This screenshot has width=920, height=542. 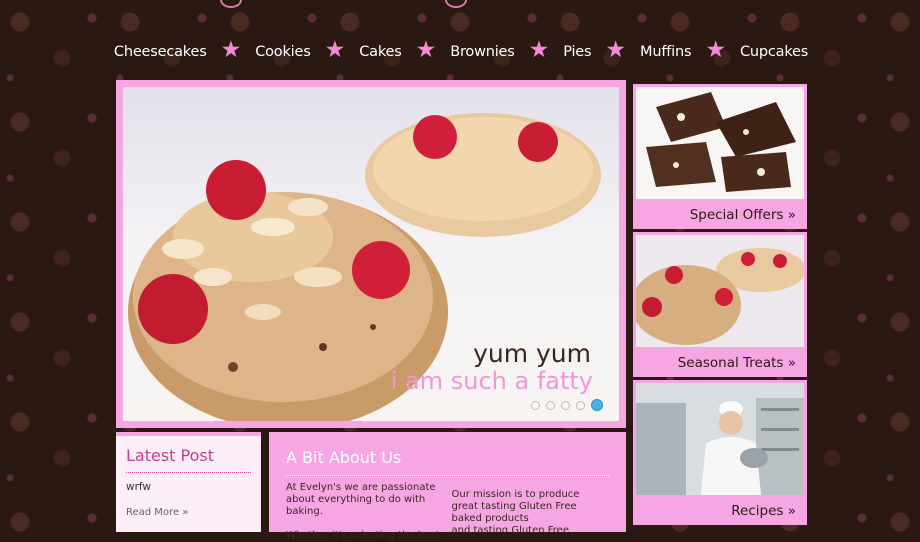 What do you see at coordinates (188, 487) in the screenshot?
I see `latest-post-title: wrfw` at bounding box center [188, 487].